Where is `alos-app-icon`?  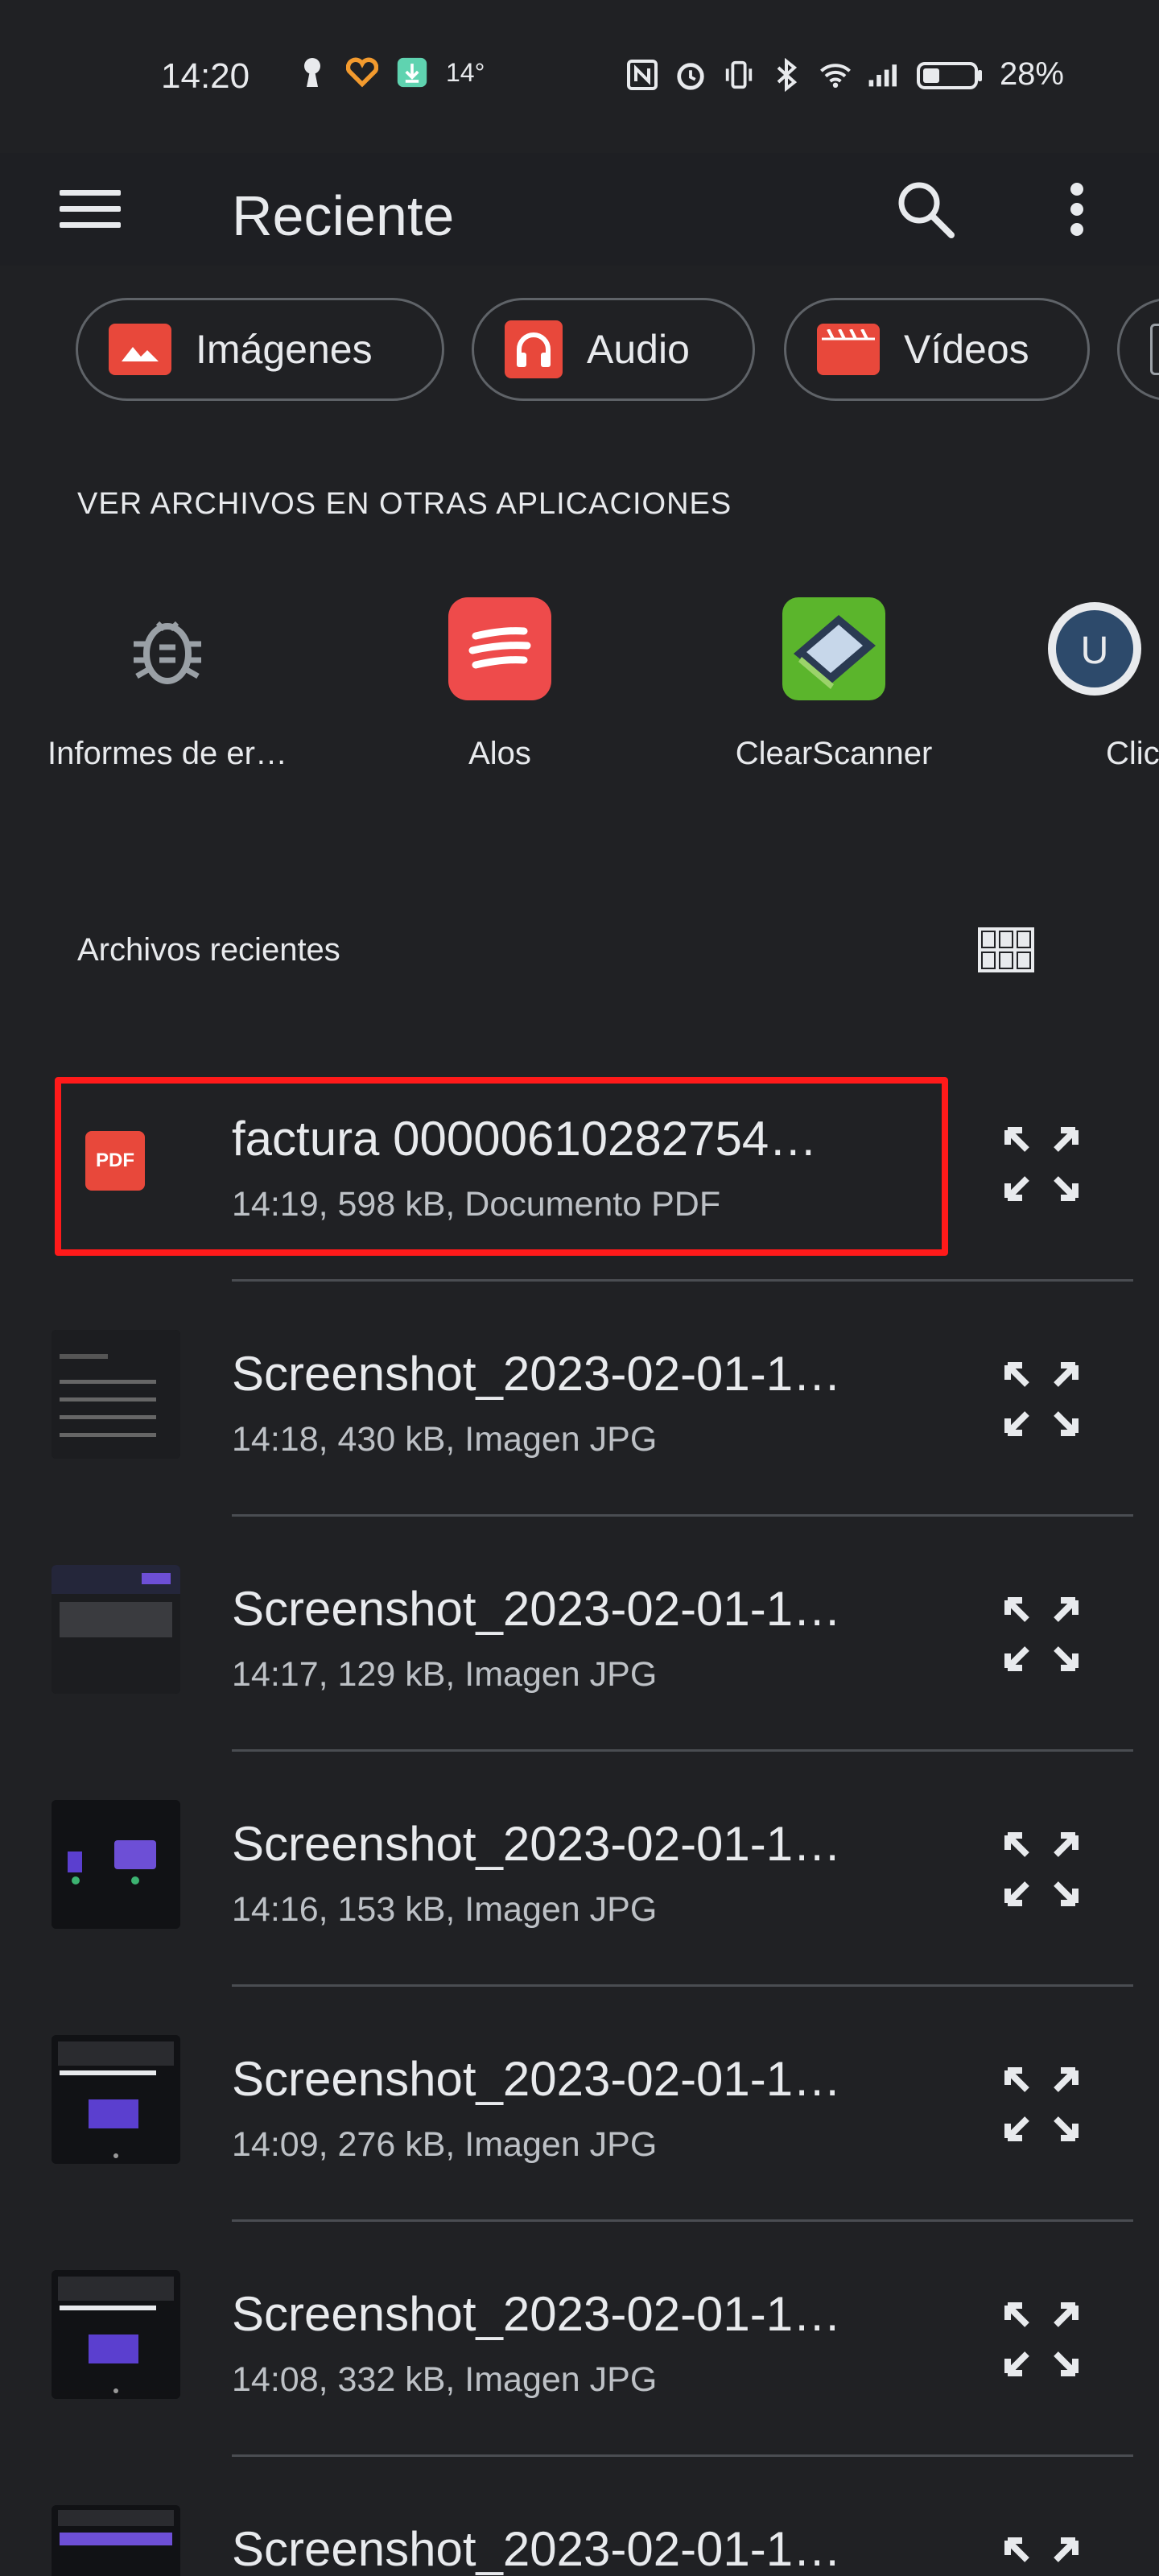 alos-app-icon is located at coordinates (500, 648).